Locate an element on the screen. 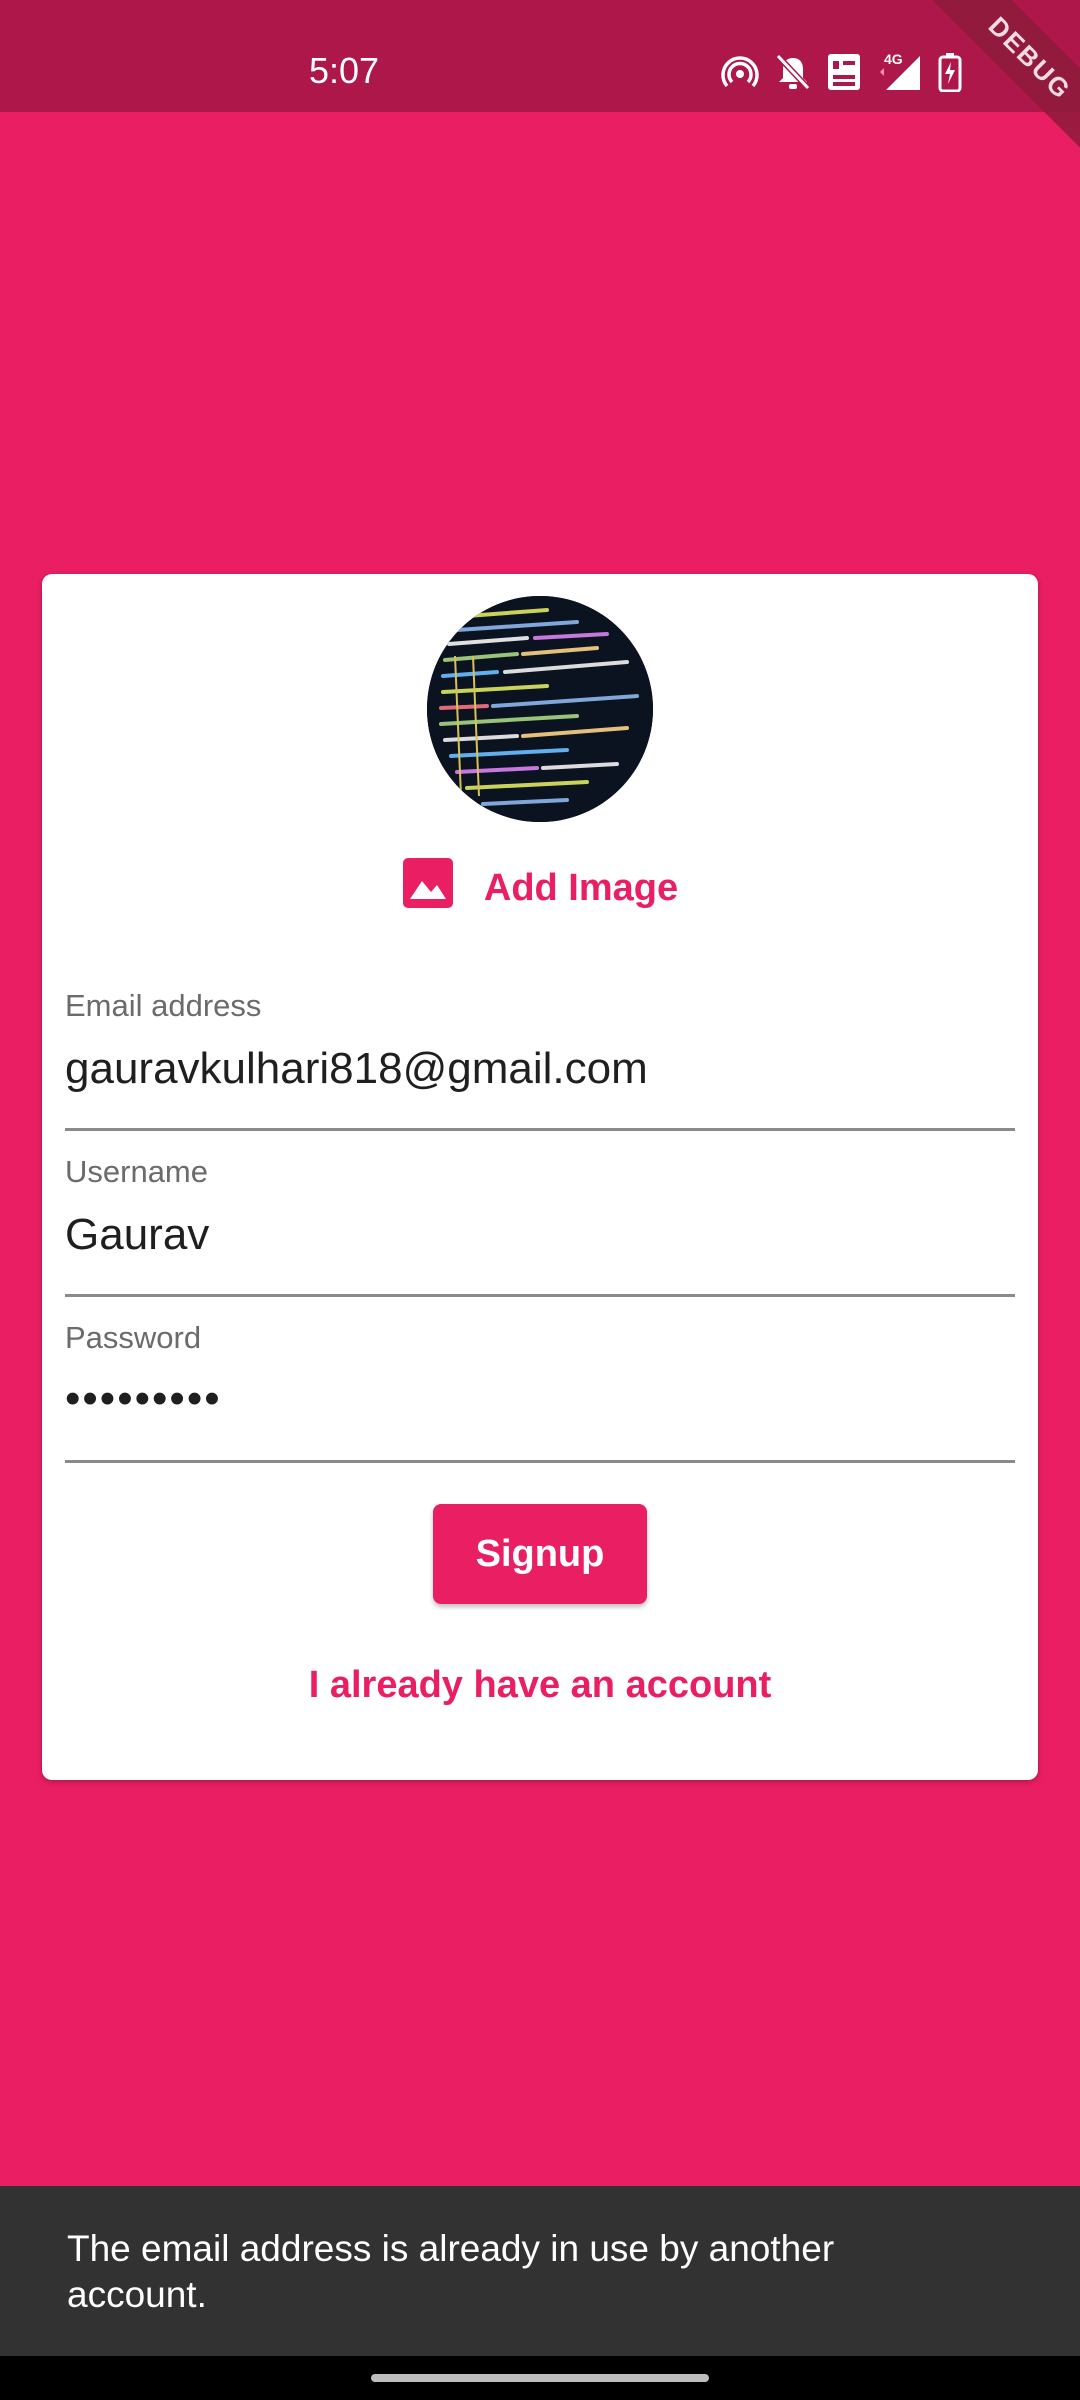 Image resolution: width=1080 pixels, height=2400 pixels. password-value: ••••••••• is located at coordinates (143, 1399).